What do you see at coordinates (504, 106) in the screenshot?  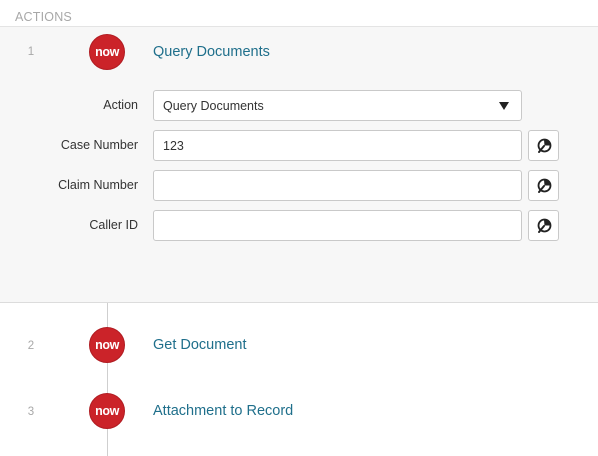 I see `caret-down-icon` at bounding box center [504, 106].